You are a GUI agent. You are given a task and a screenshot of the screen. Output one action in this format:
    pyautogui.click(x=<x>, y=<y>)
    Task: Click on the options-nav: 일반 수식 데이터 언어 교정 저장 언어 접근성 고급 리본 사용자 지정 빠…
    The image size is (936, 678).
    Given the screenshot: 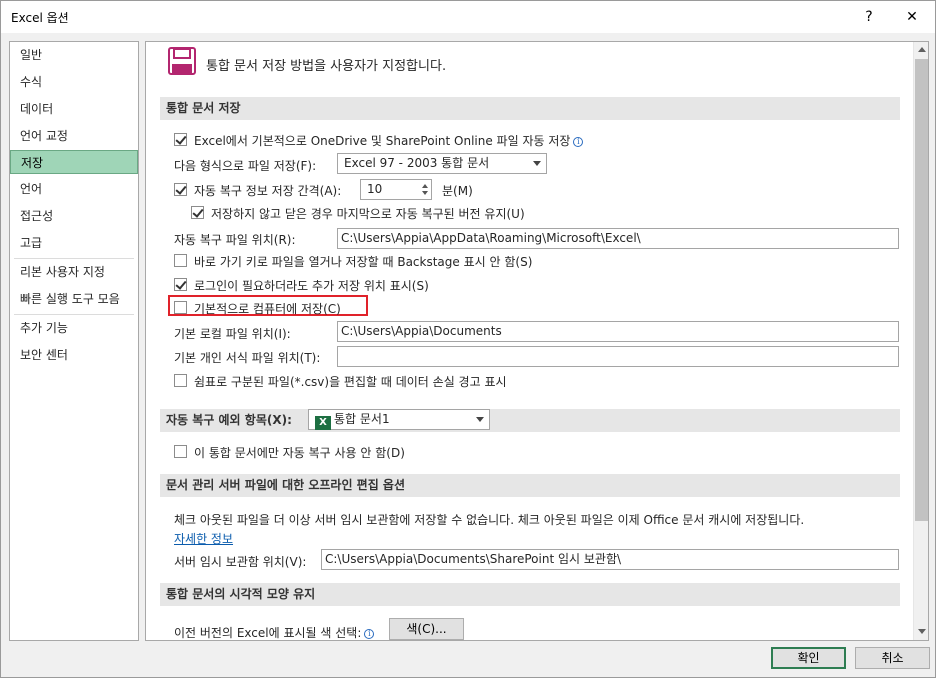 What is the action you would take?
    pyautogui.click(x=74, y=341)
    